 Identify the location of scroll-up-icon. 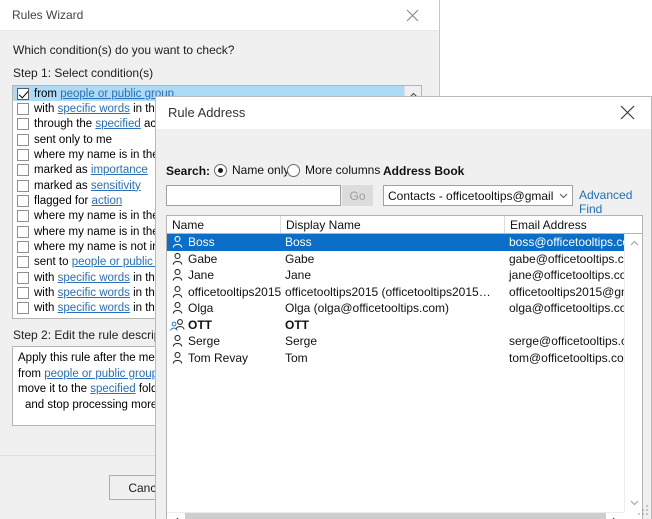
(633, 243).